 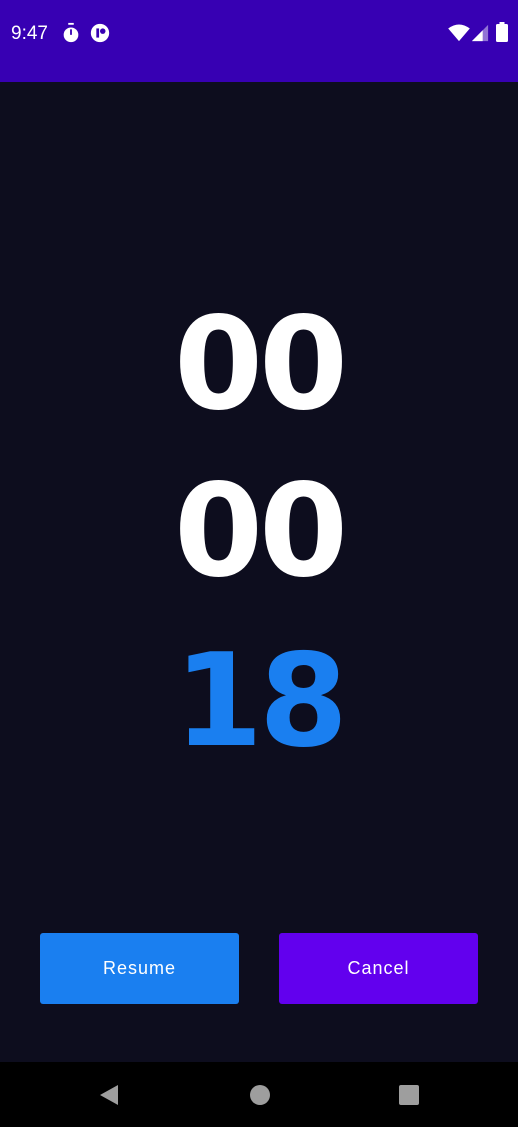 I want to click on stopwatch-icon, so click(x=71, y=32).